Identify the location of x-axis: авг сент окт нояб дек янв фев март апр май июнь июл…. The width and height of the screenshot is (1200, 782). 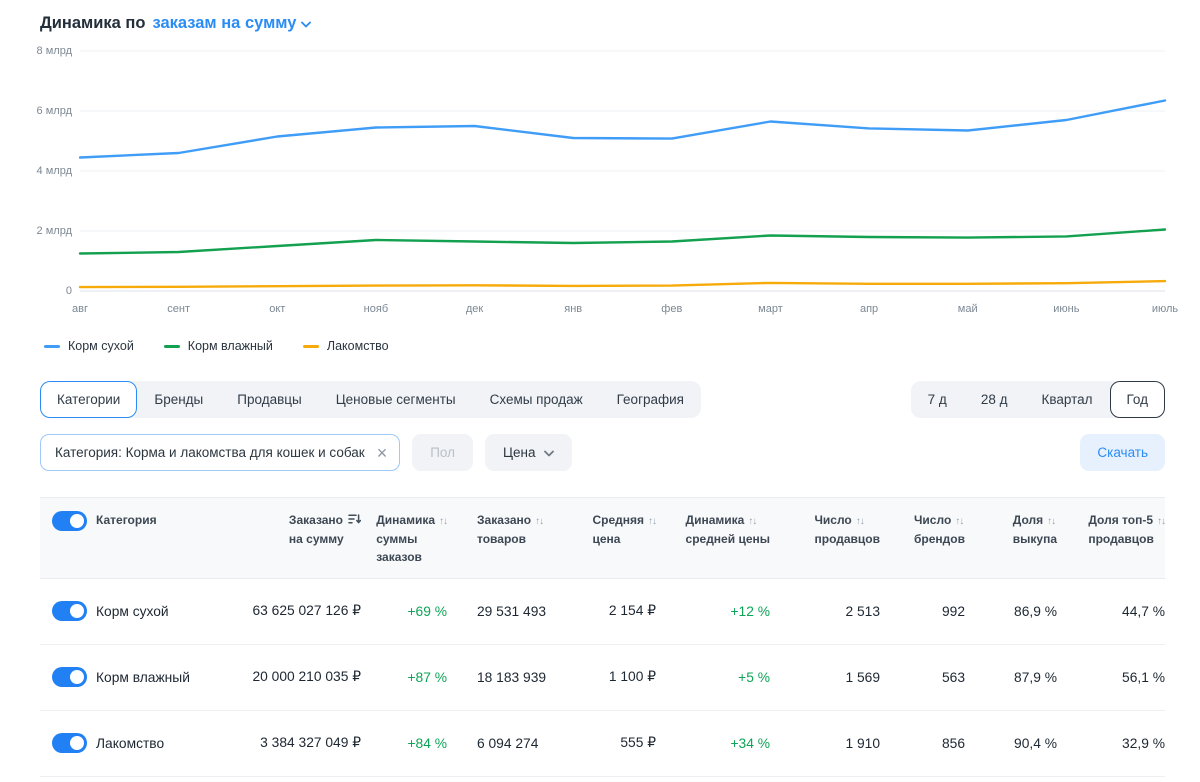
(625, 312).